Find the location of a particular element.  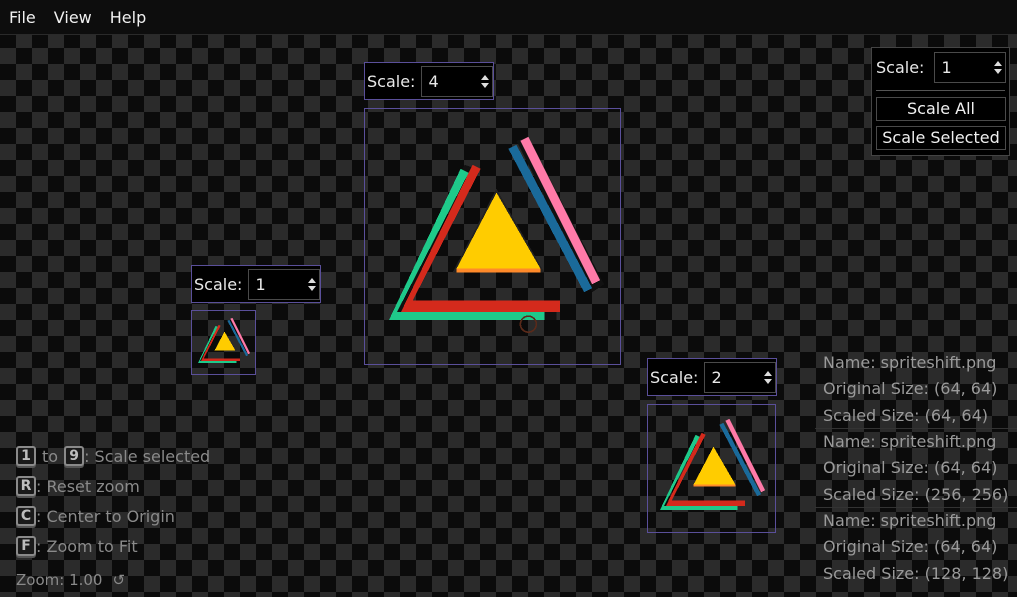

menu-bar: File View Help is located at coordinates (508, 17).